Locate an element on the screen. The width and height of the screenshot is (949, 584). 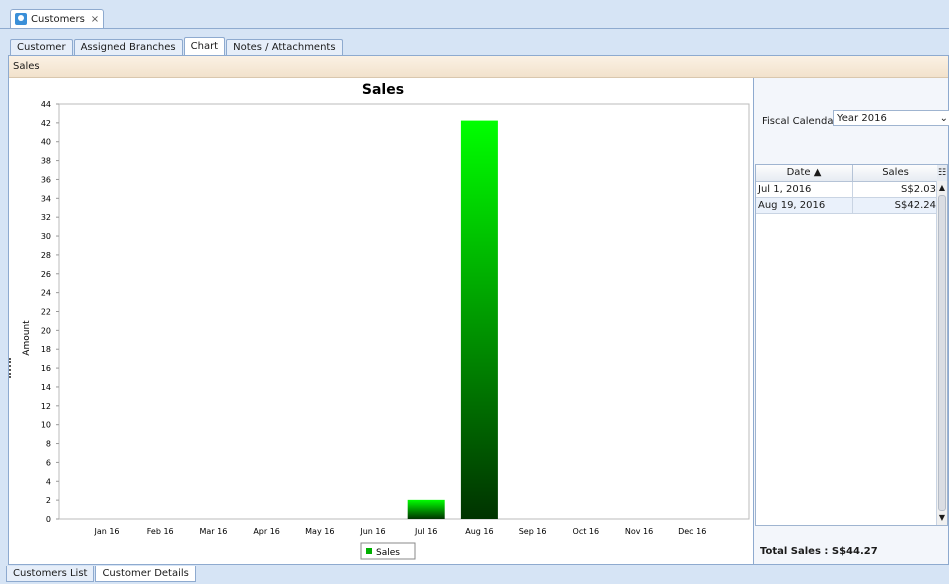
fiscal-calendar-select: Year 2016 ⌄ is located at coordinates (891, 118).